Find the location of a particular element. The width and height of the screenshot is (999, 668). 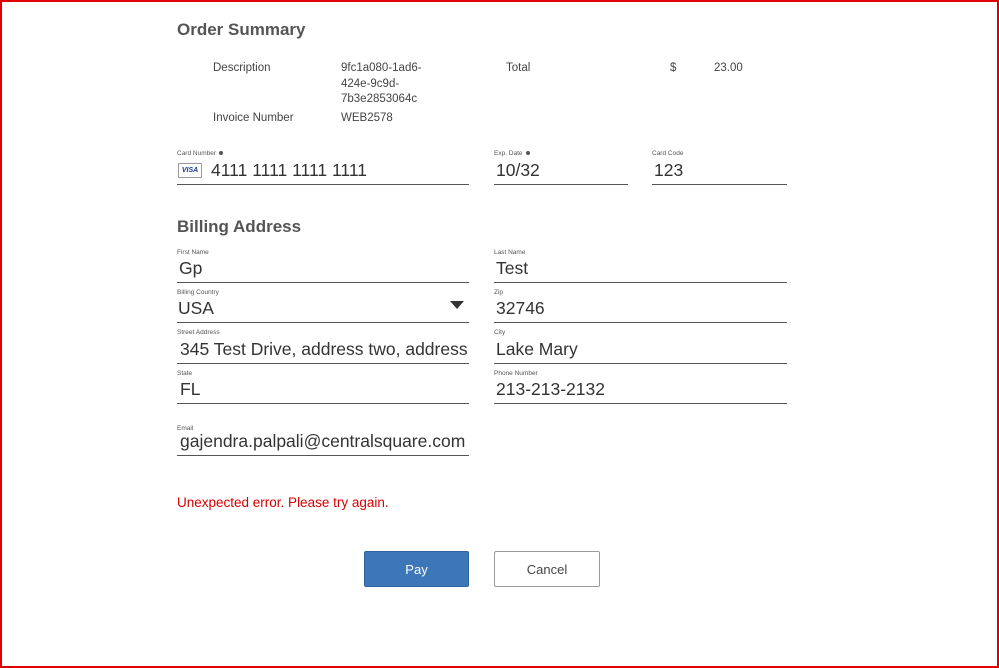

card-code-field: Card Code 123 is located at coordinates (719, 167).